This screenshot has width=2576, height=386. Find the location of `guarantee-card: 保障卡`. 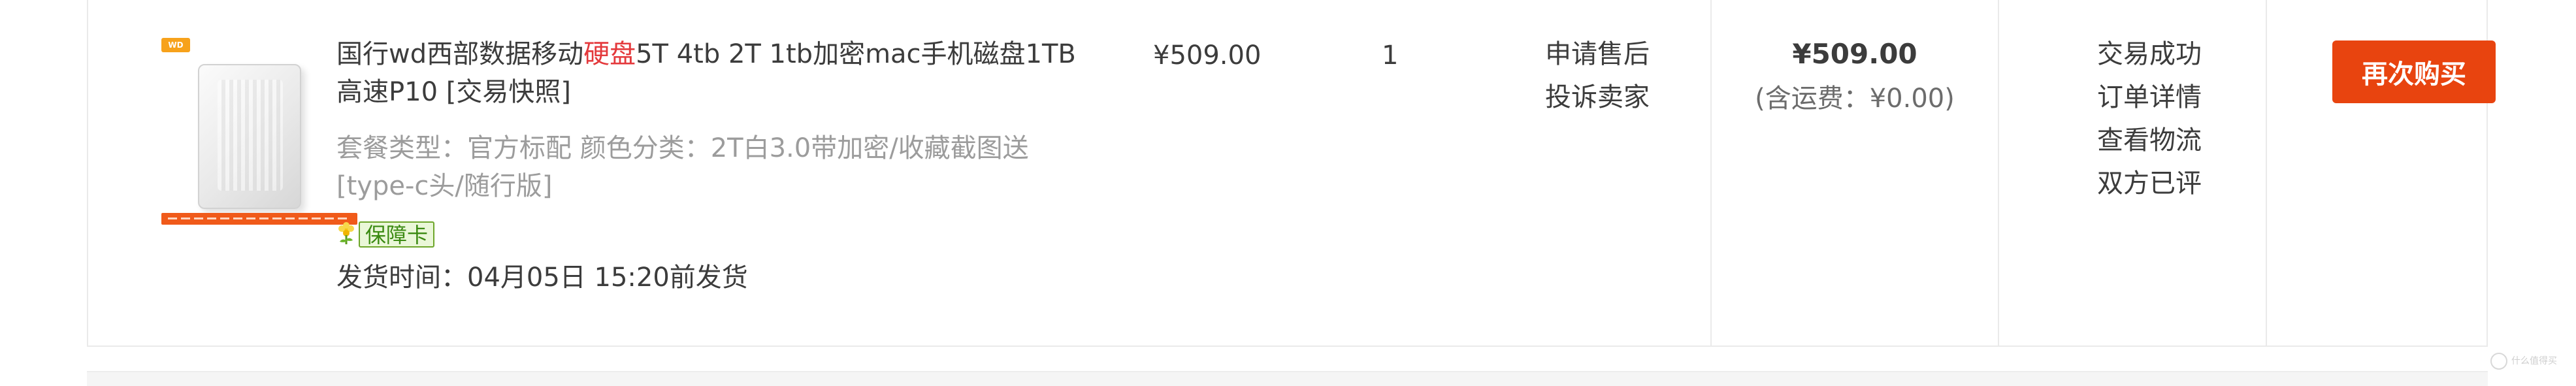

guarantee-card: 保障卡 is located at coordinates (385, 234).